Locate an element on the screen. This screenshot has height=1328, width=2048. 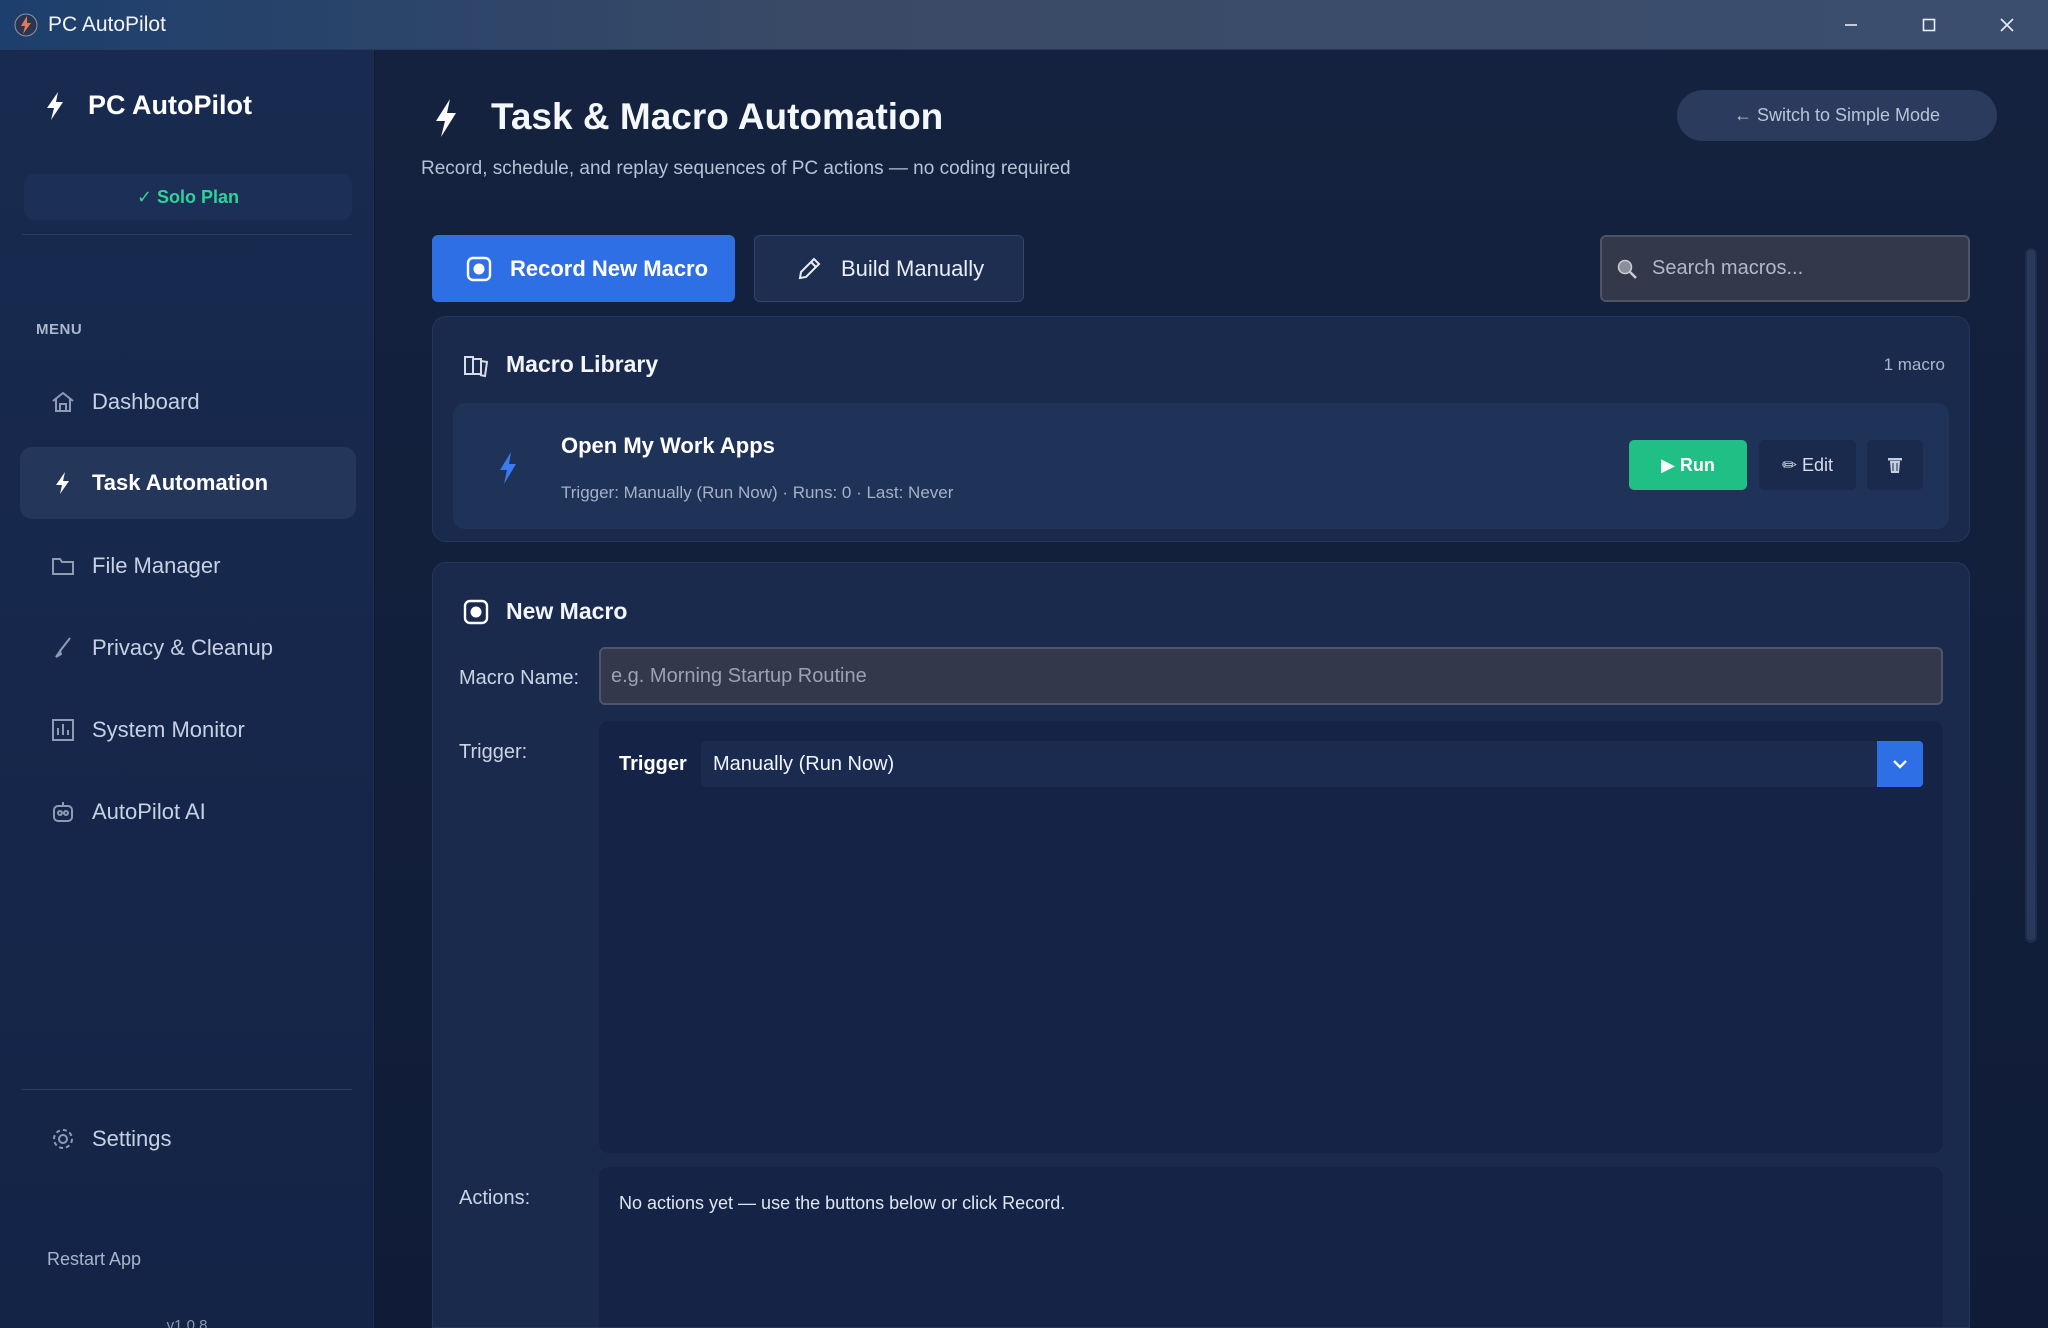
switch-simple-mode-button: ← Switch to Simple Mode is located at coordinates (1837, 115).